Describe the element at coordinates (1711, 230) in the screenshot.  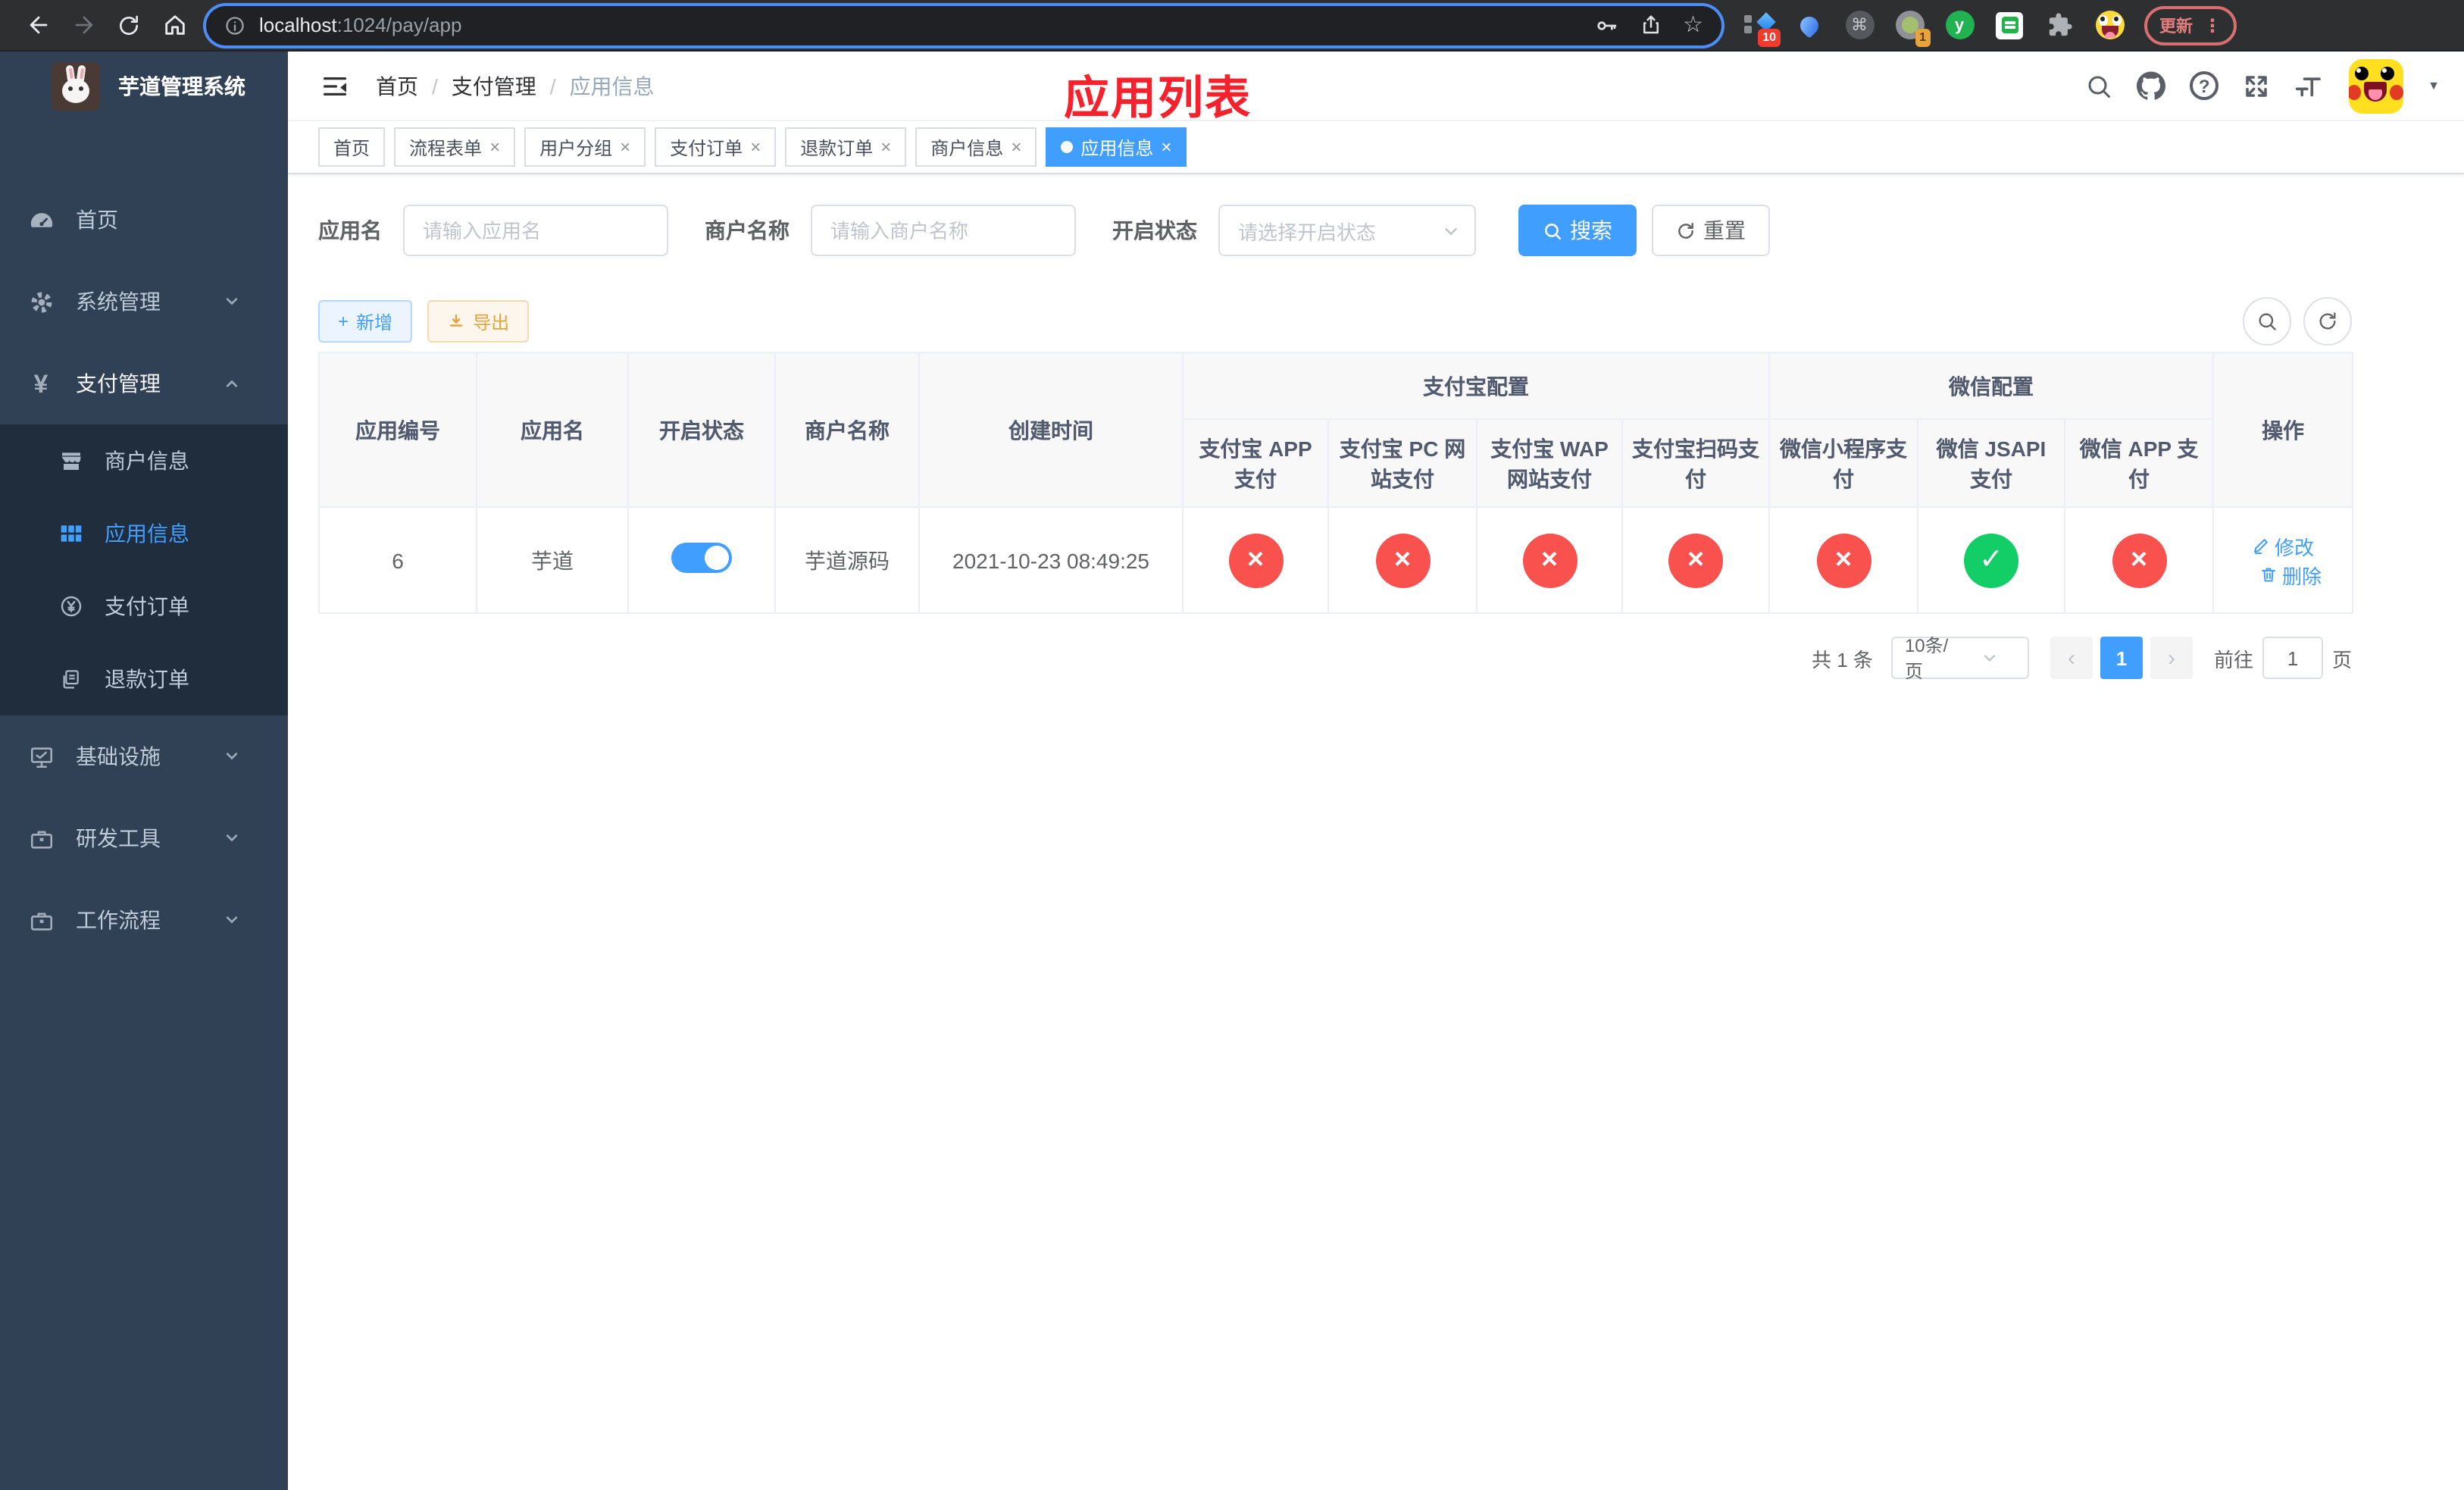
I see `reset-button: 重置` at that location.